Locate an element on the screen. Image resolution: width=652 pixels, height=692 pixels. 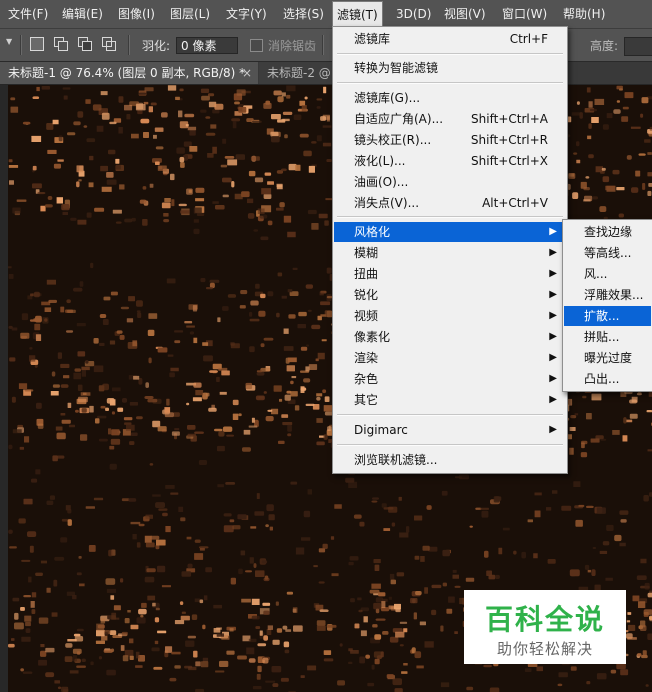
filter-vanishing-point: 消失点(V)... Alt+Ctrl+V is located at coordinates (450, 203).